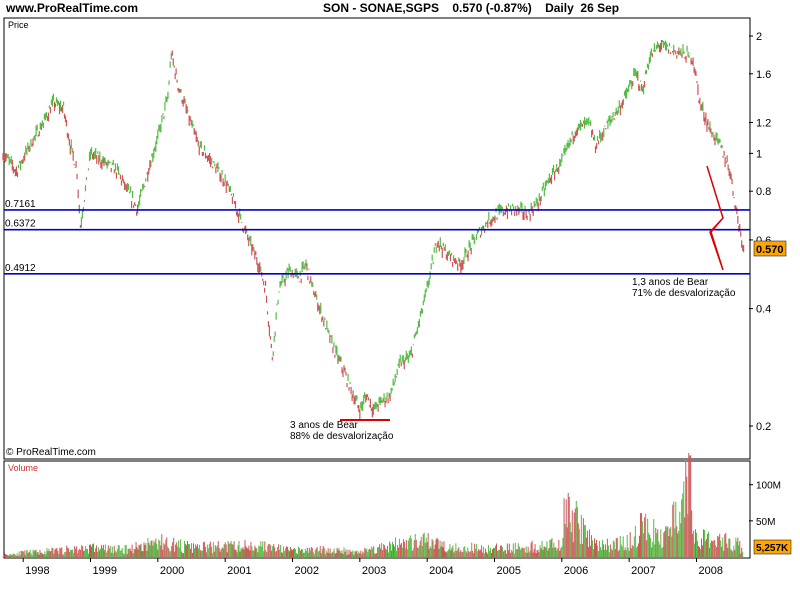 The image size is (800, 600). Describe the element at coordinates (684, 293) in the screenshot. I see `bear-2008-line2: 71% de desvalorização` at that location.